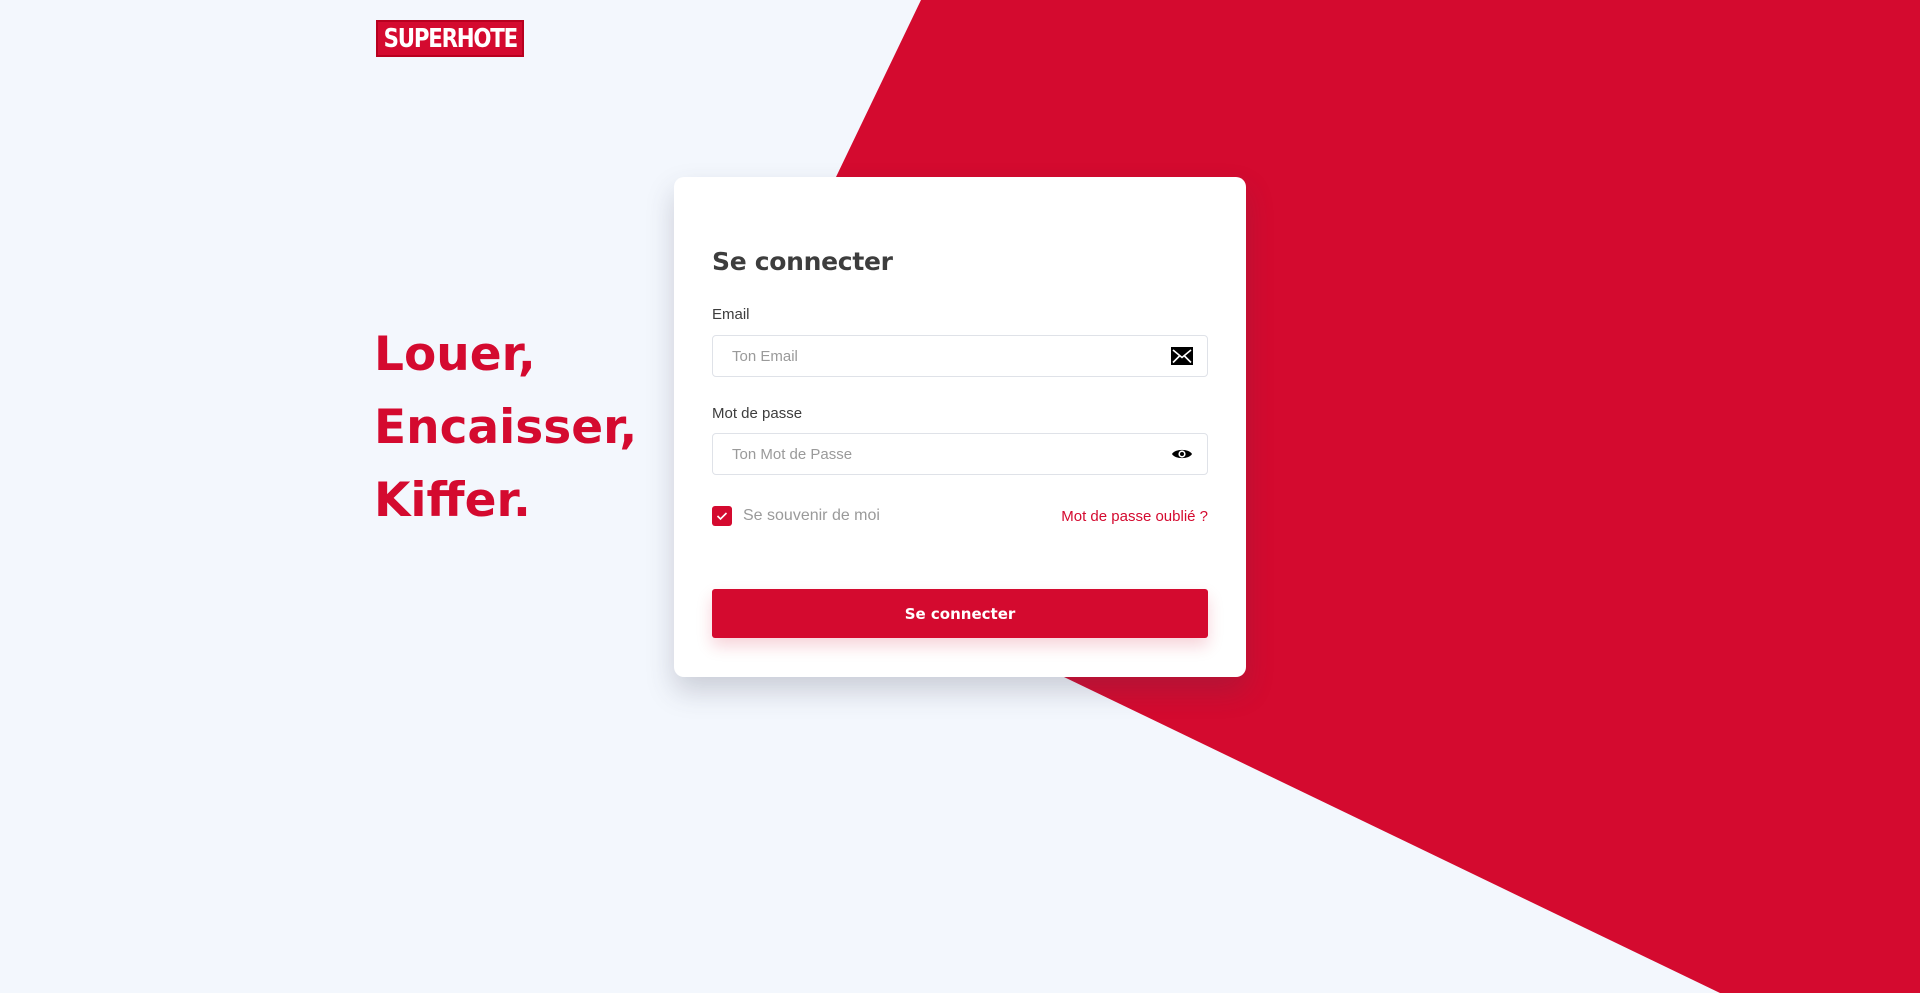 The width and height of the screenshot is (1920, 993). What do you see at coordinates (960, 613) in the screenshot?
I see `login-submit-button: Se connecter` at bounding box center [960, 613].